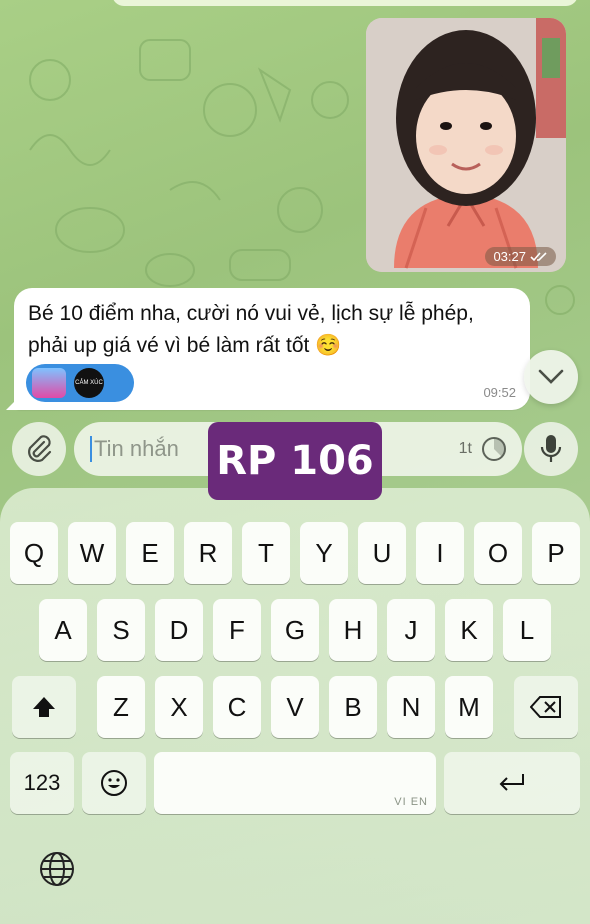 The width and height of the screenshot is (590, 924). I want to click on message-timestamp: 09:52, so click(499, 392).